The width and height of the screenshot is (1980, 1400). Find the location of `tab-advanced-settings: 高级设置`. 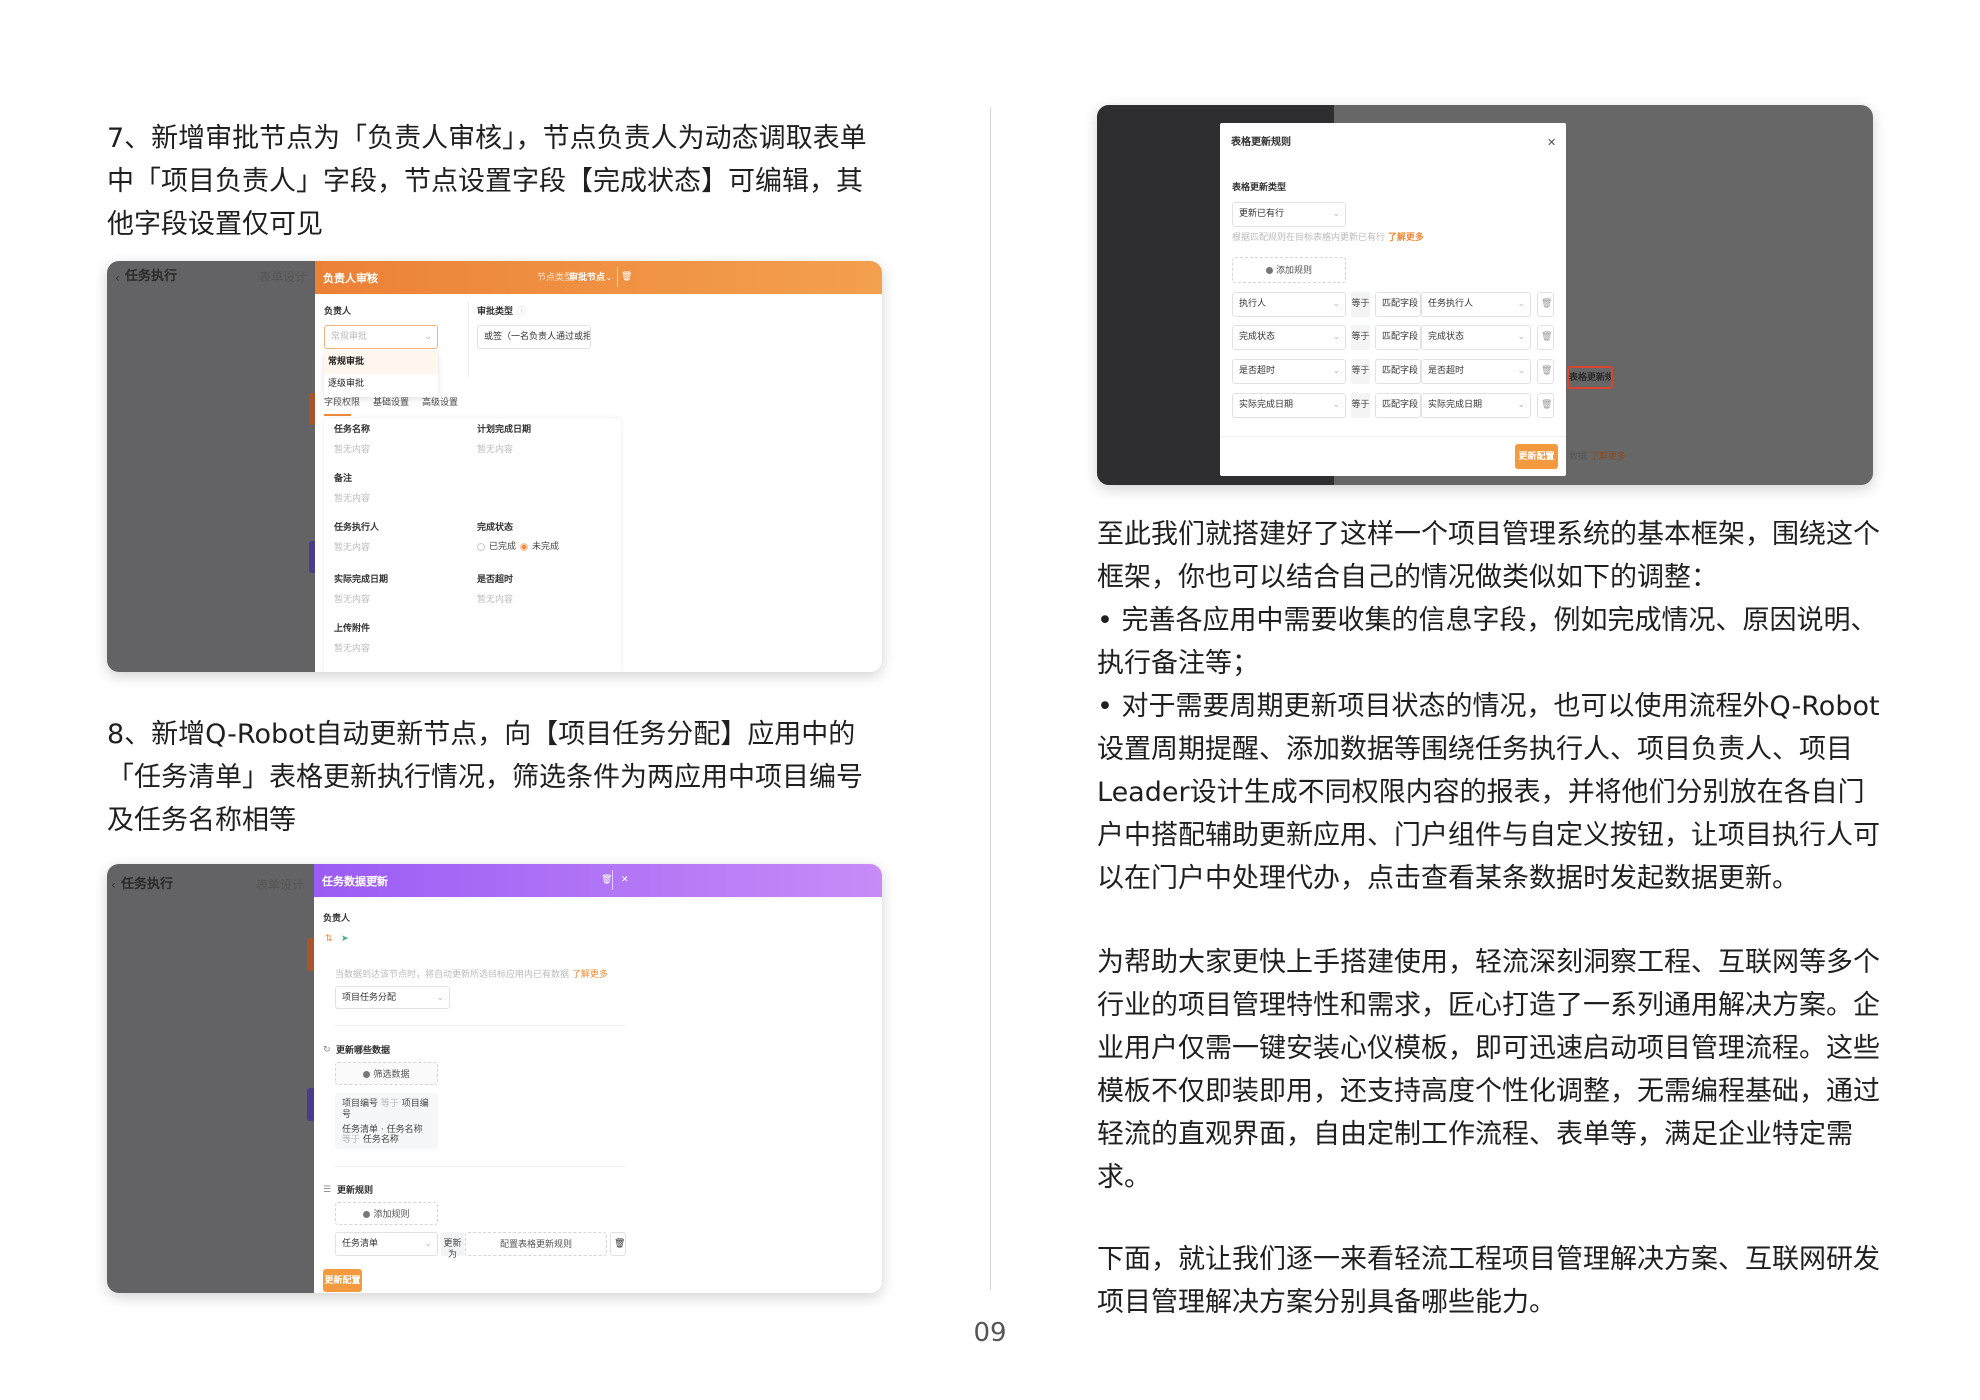

tab-advanced-settings: 高级设置 is located at coordinates (440, 403).